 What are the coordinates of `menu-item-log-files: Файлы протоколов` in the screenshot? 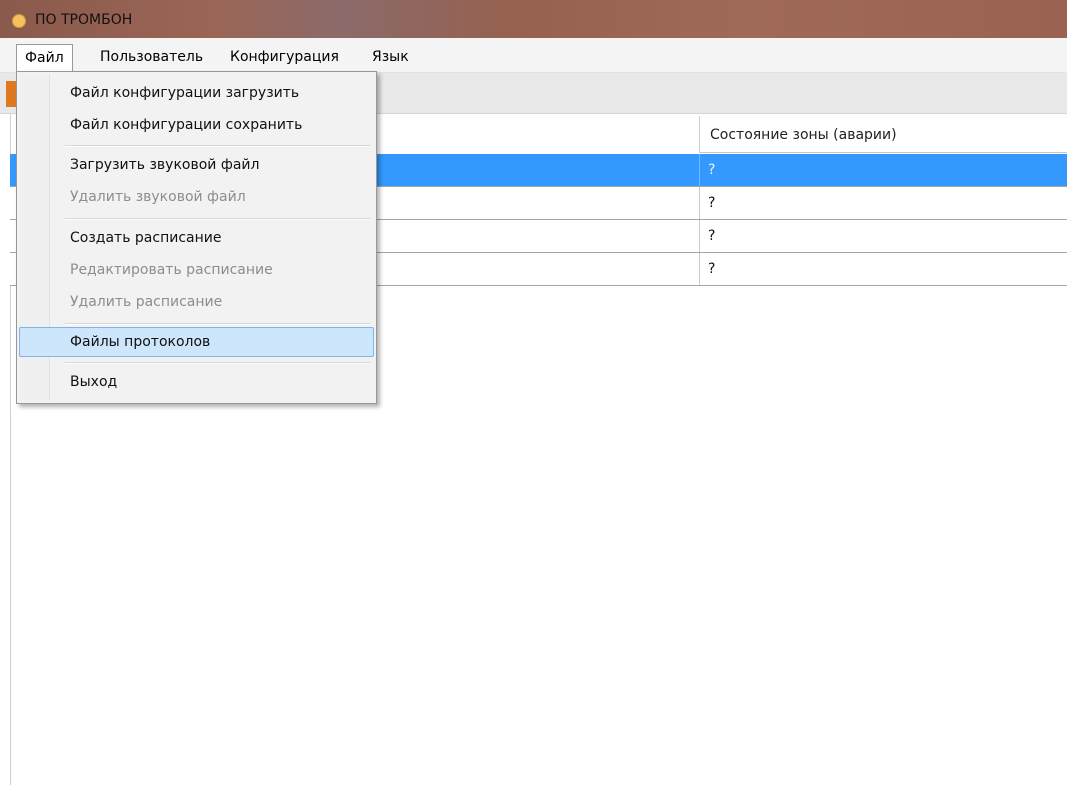 It's located at (196, 342).